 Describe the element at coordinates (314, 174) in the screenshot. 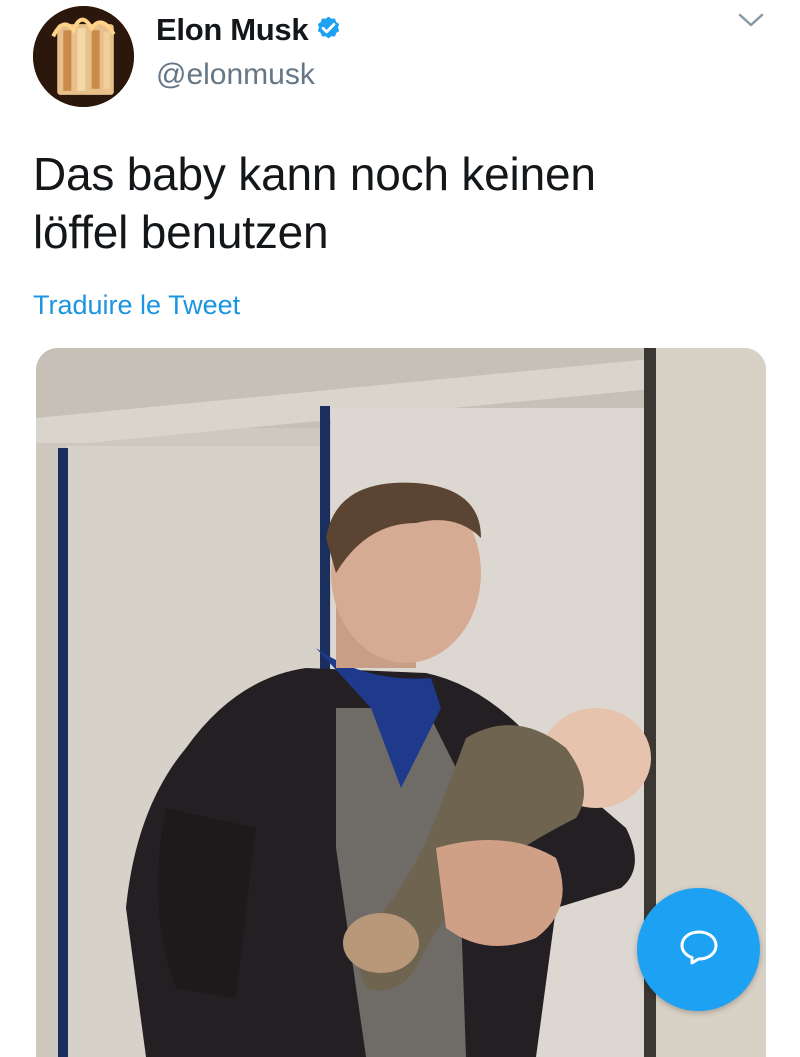

I see `tweet-text-line: Das baby kann noch keinen` at that location.